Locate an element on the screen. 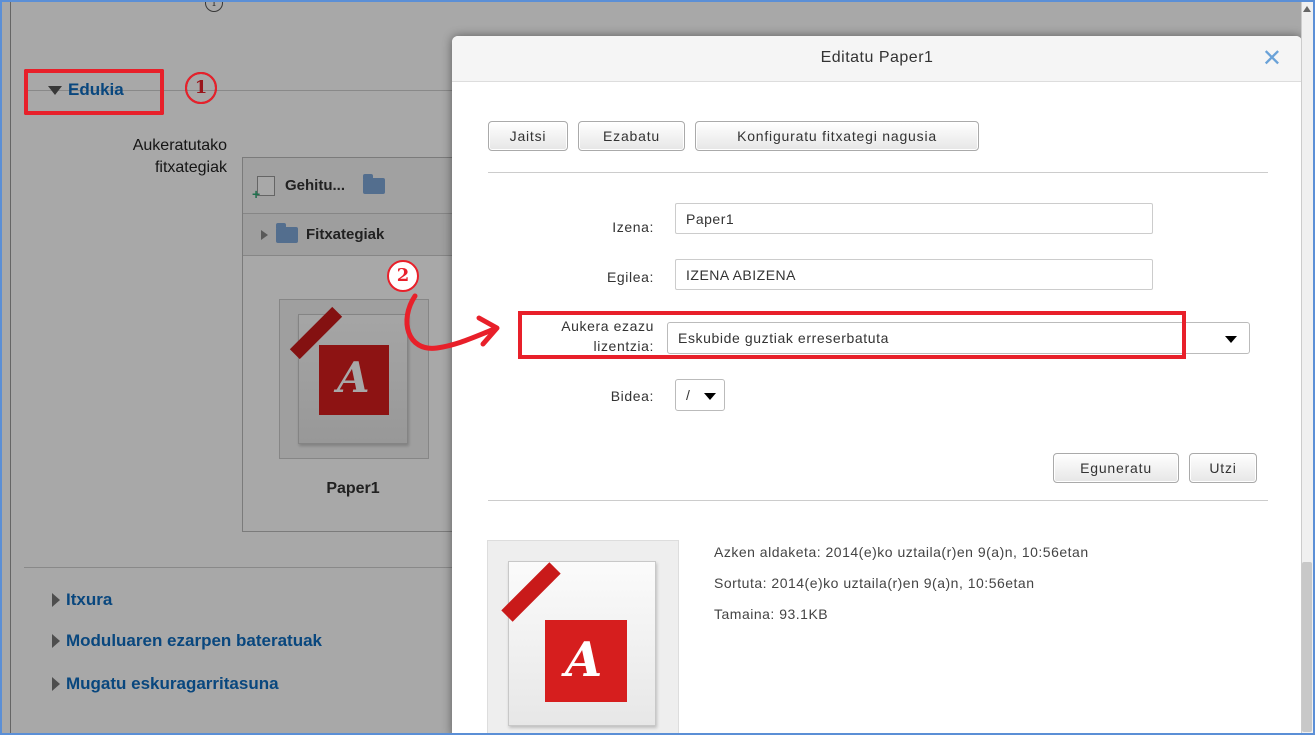 Image resolution: width=1315 pixels, height=735 pixels. file-preview: A is located at coordinates (583, 636).